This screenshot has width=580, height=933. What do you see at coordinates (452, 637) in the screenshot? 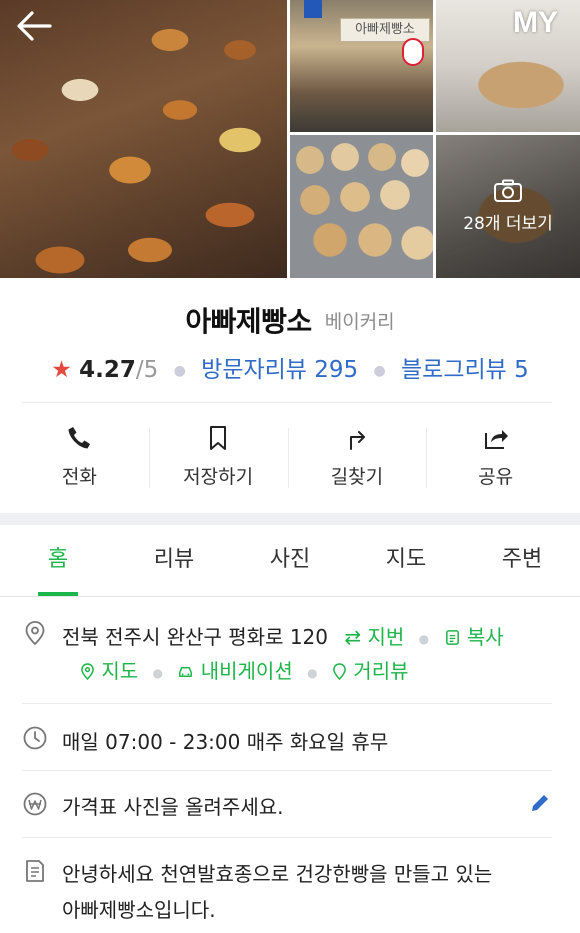
I see `copy-icon` at bounding box center [452, 637].